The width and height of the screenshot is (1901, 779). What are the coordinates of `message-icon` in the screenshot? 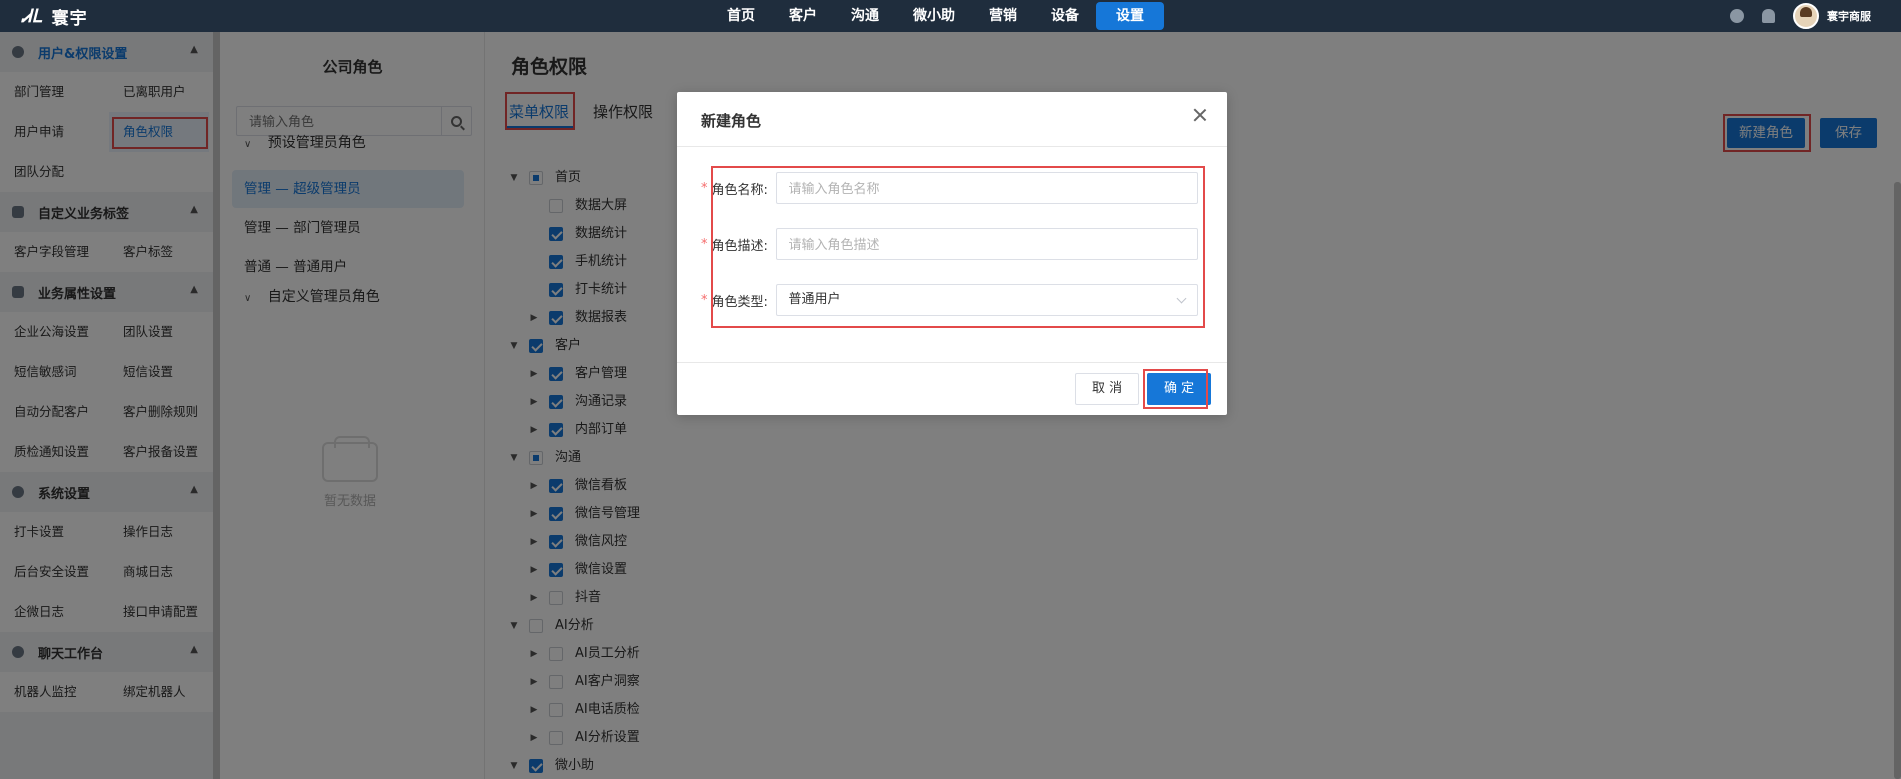 It's located at (1737, 16).